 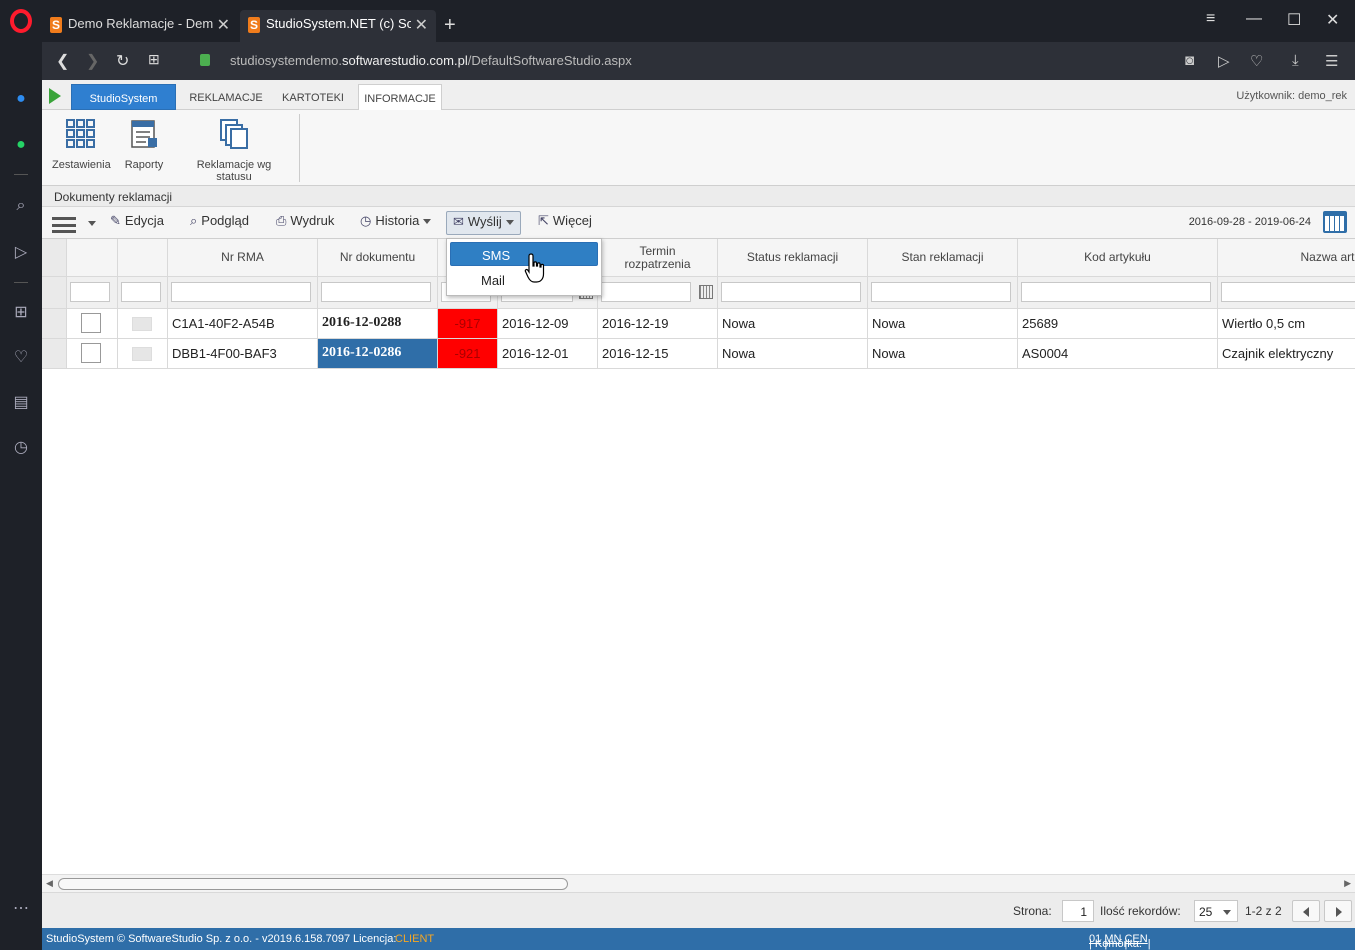 What do you see at coordinates (62, 61) in the screenshot?
I see `back-icon: ❮` at bounding box center [62, 61].